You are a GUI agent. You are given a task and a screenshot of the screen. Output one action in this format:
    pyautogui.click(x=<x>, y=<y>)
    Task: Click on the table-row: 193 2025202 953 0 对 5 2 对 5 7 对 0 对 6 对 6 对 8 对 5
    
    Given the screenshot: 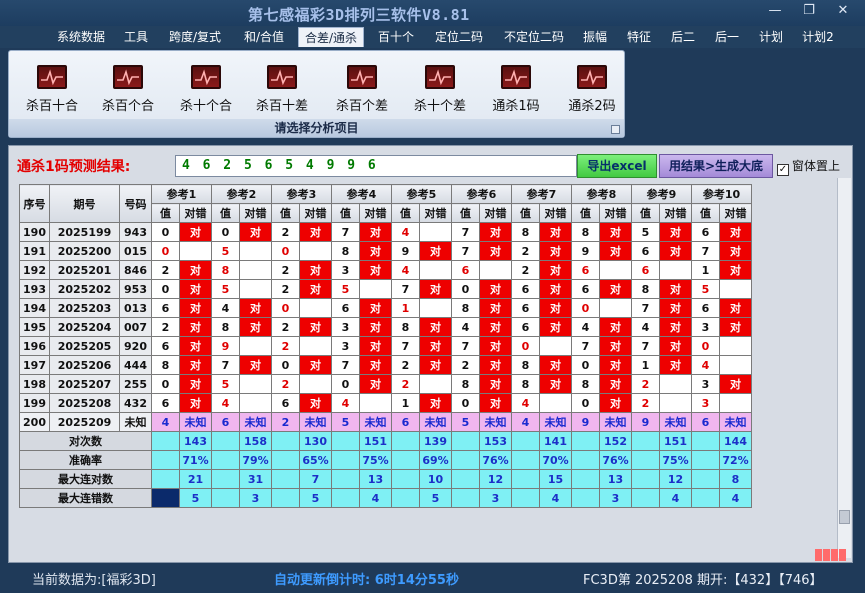 What is the action you would take?
    pyautogui.click(x=385, y=289)
    